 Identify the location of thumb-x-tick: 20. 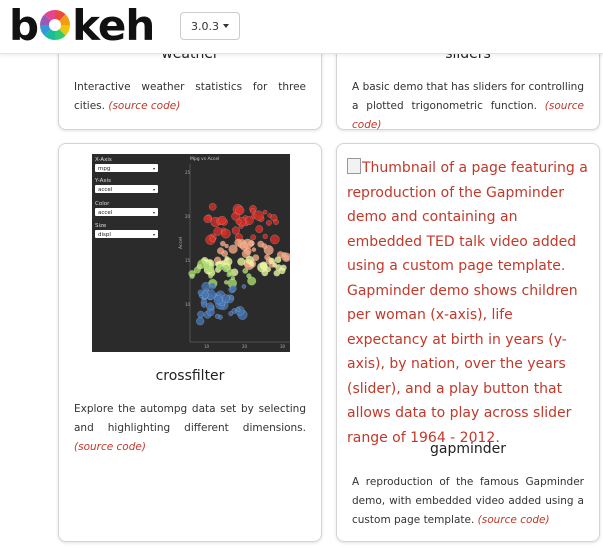
(245, 346).